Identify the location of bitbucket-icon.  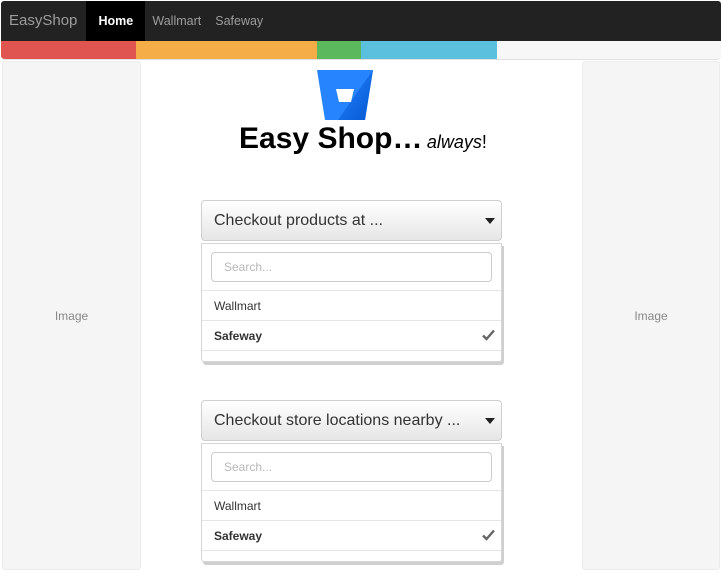
(345, 95).